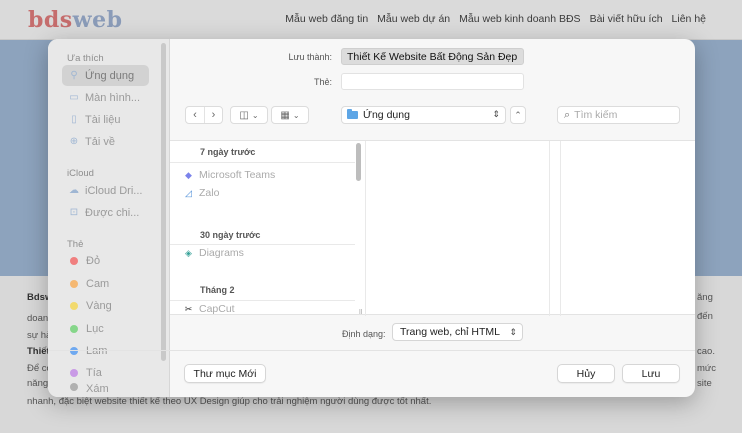 The width and height of the screenshot is (742, 433). What do you see at coordinates (105, 75) in the screenshot?
I see `sidebar-item-applications: ⚲ Ứng dụng` at bounding box center [105, 75].